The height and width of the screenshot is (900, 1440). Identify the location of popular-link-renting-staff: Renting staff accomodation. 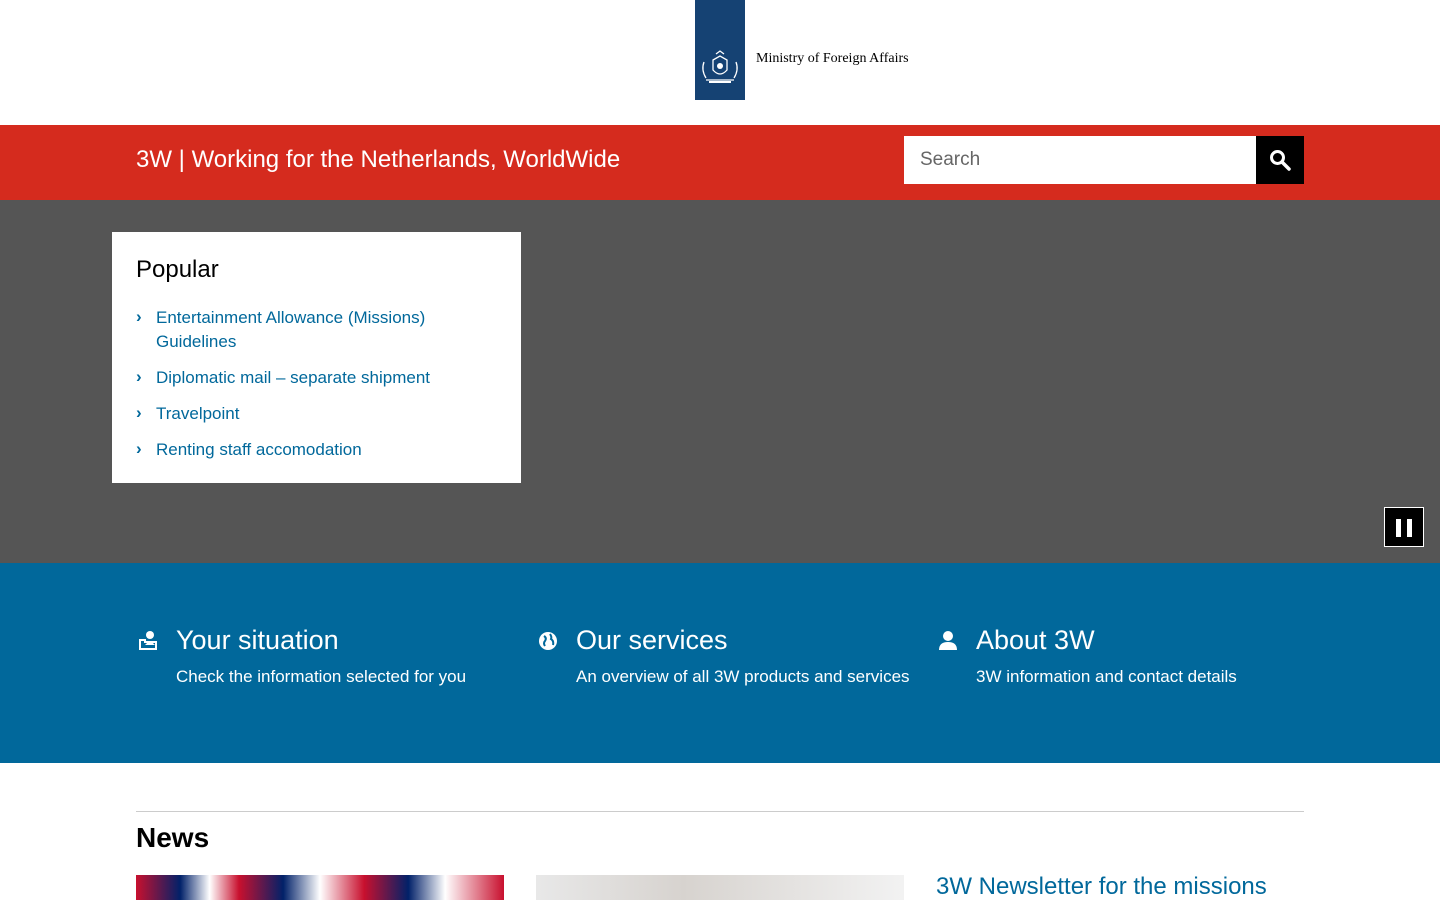
(259, 449).